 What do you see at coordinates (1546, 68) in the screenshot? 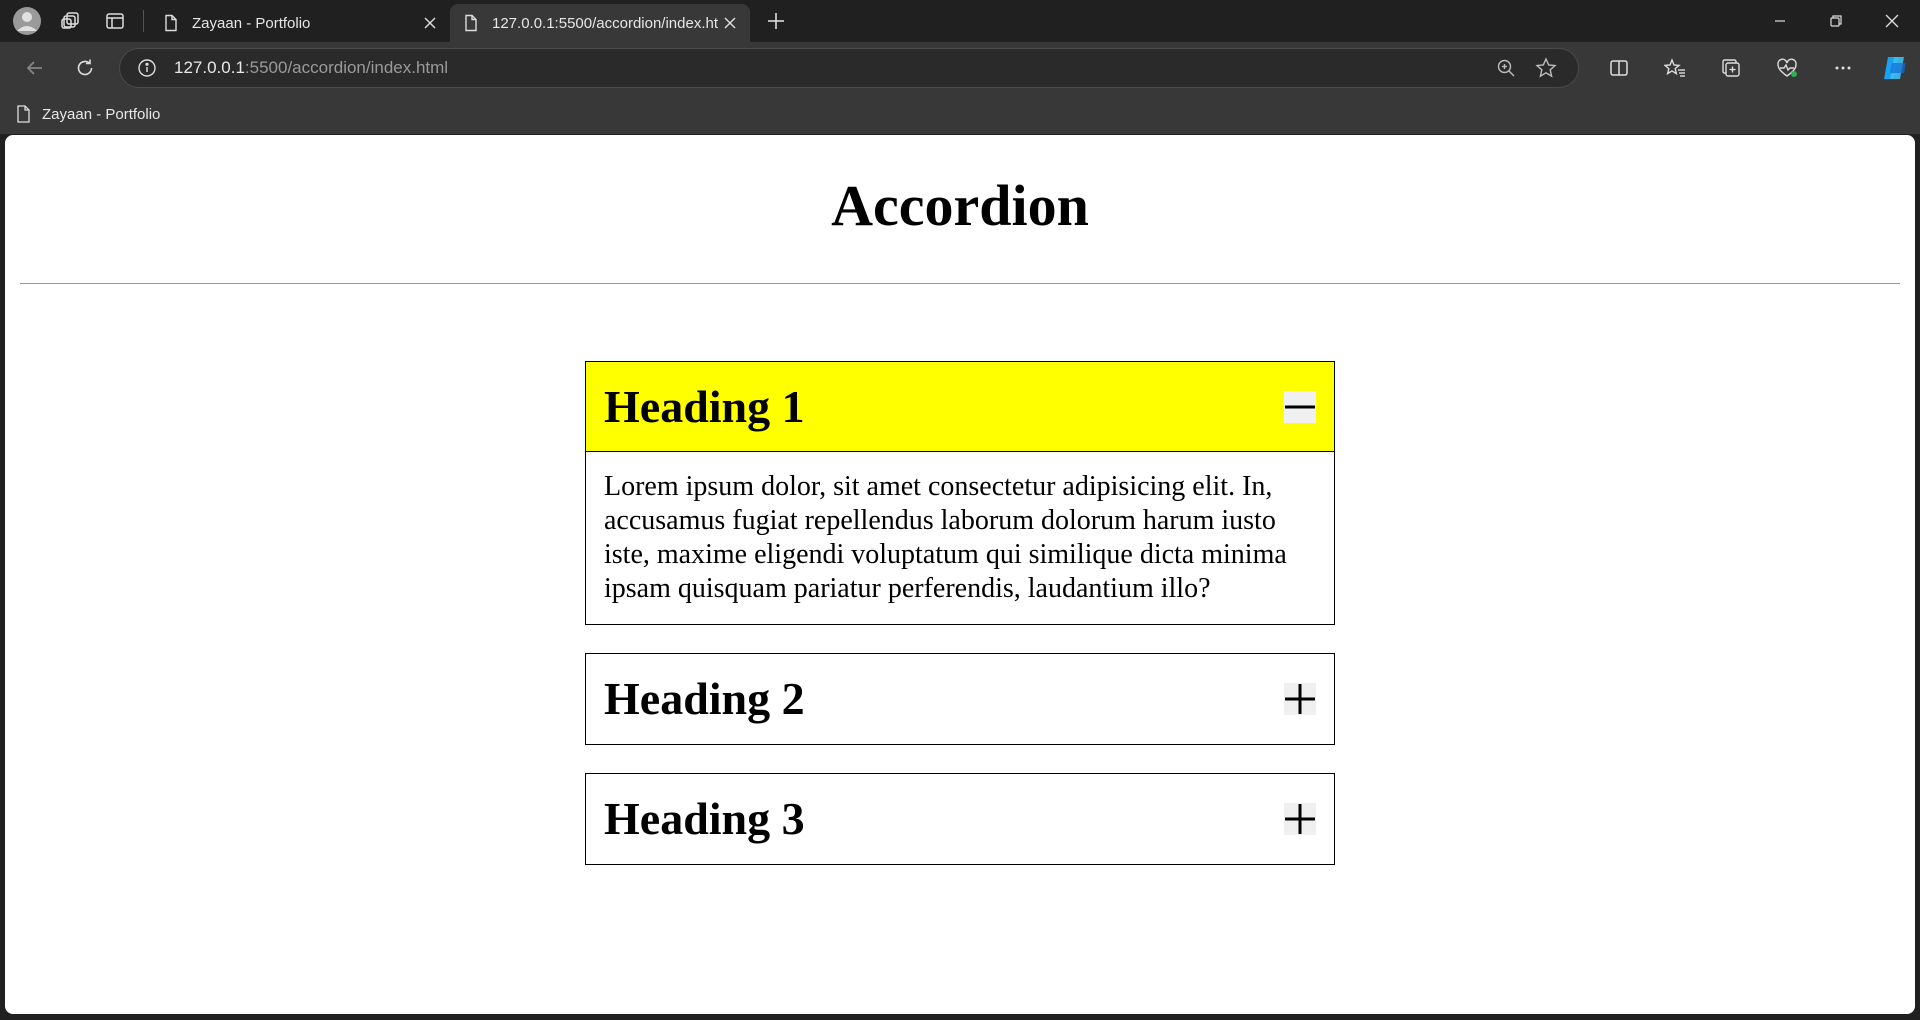
I see `favorite-star-icon` at bounding box center [1546, 68].